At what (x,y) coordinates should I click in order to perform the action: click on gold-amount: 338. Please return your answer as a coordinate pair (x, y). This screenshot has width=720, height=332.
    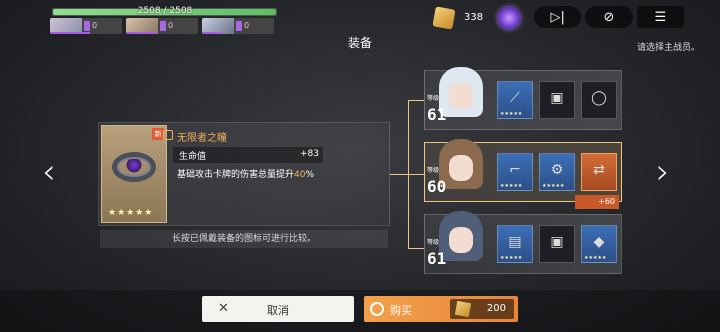
    Looking at the image, I should click on (474, 17).